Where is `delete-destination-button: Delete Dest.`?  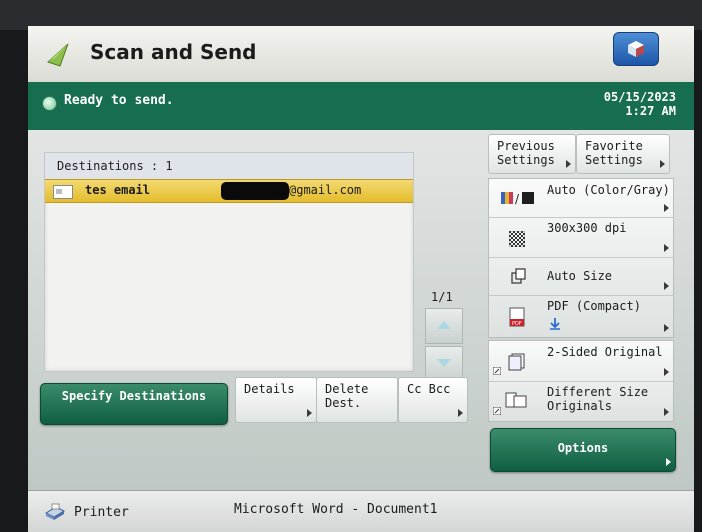
delete-destination-button: Delete Dest. is located at coordinates (357, 400).